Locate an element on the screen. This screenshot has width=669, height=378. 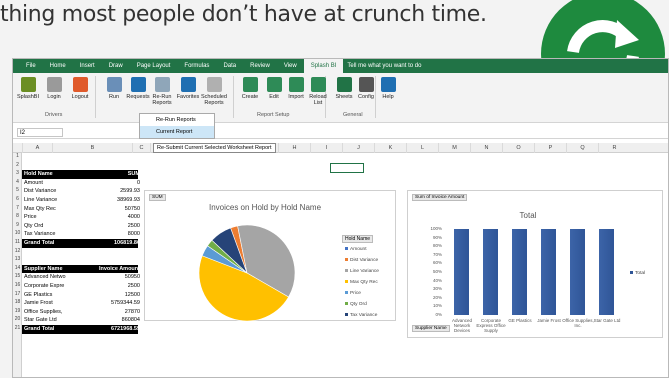
tab-insert: Insert is located at coordinates (87, 66).